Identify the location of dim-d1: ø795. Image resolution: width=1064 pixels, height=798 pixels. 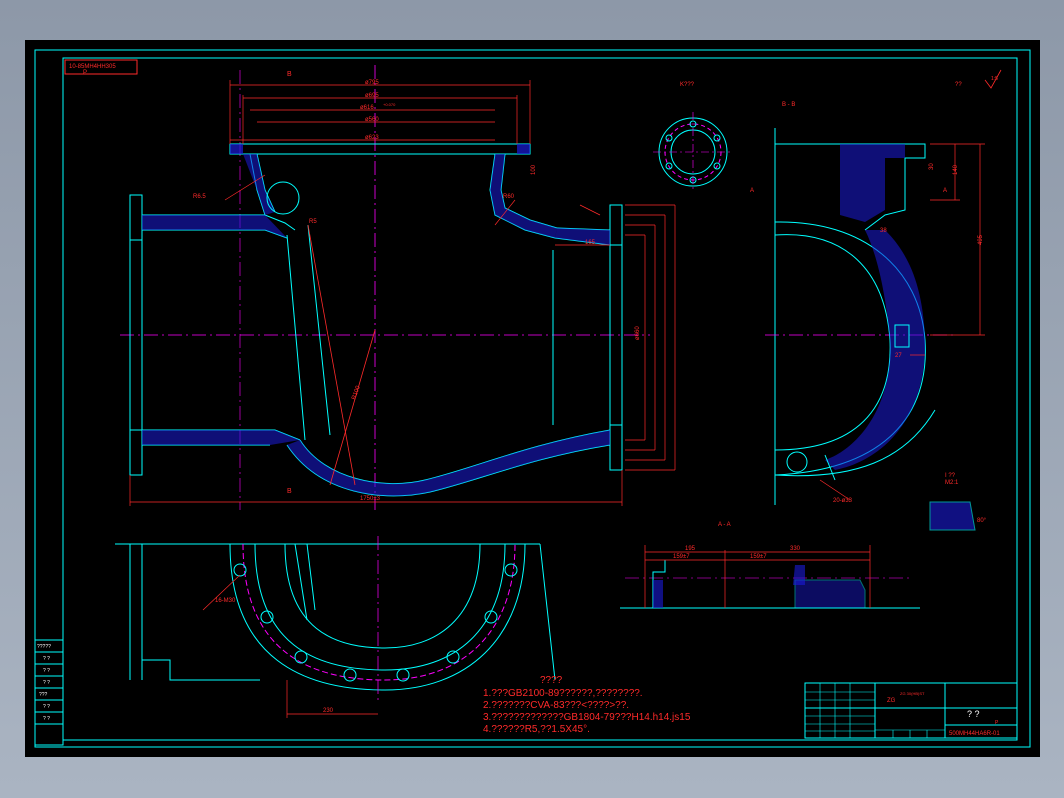
(372, 83).